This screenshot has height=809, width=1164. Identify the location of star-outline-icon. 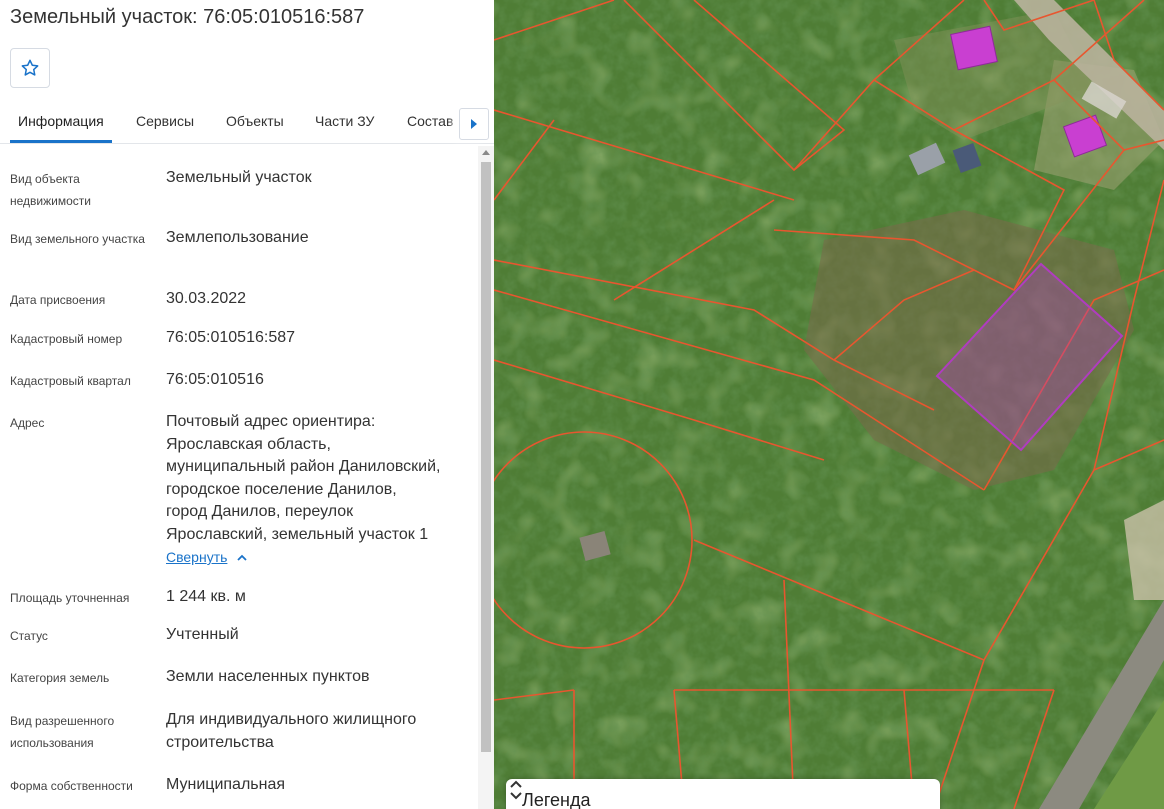
(30, 67).